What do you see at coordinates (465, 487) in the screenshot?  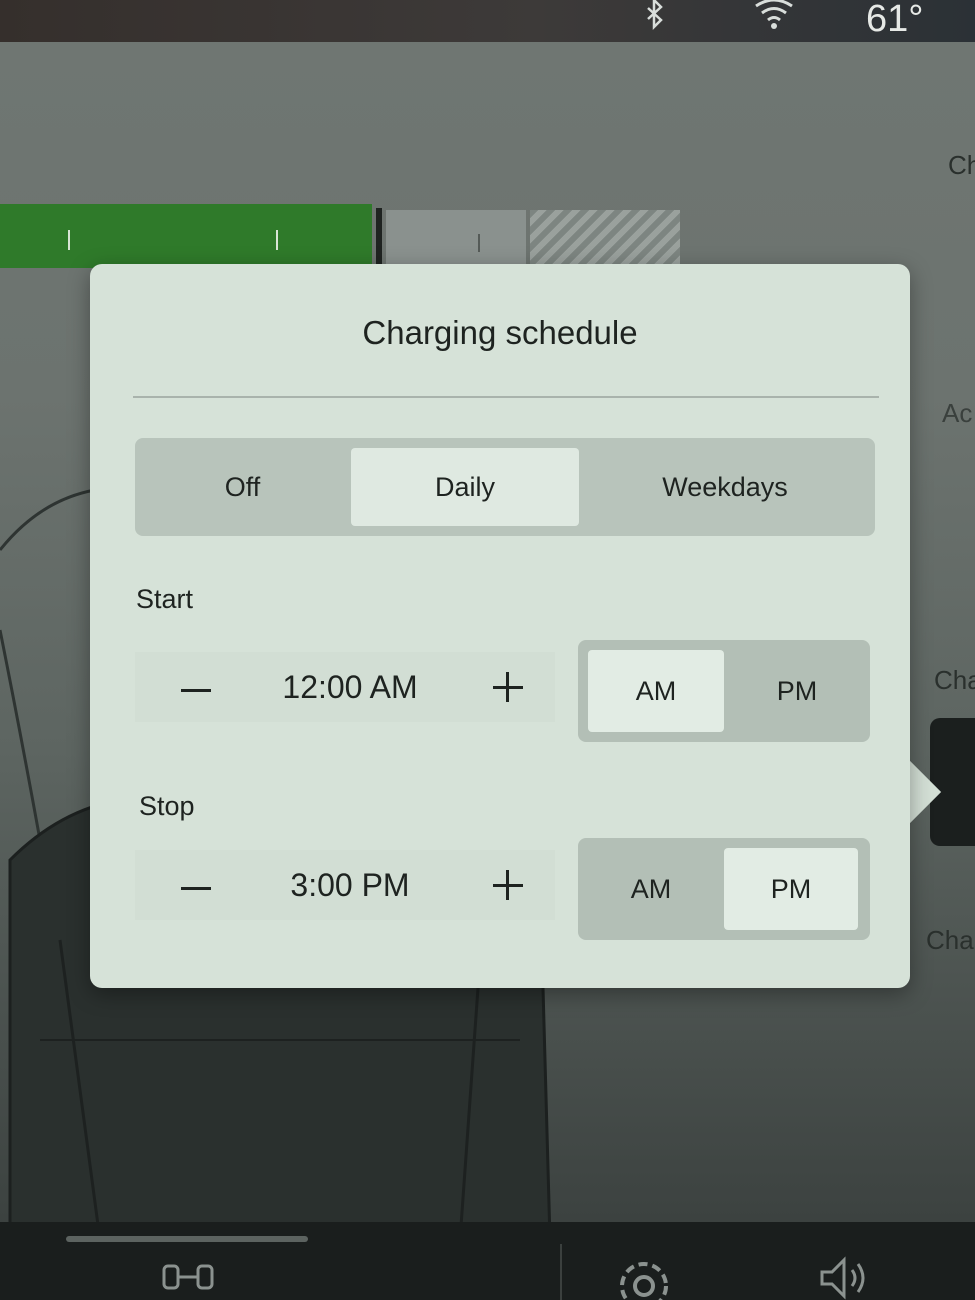 I see `frequency-option-daily: Daily` at bounding box center [465, 487].